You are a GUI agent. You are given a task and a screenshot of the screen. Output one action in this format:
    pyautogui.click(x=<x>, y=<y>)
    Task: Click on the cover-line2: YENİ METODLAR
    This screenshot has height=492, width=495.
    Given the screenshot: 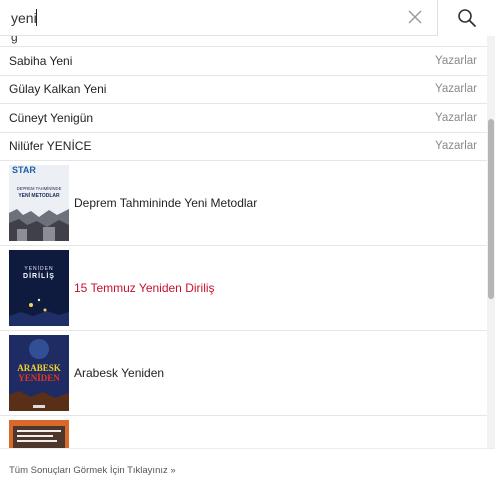 What is the action you would take?
    pyautogui.click(x=39, y=195)
    